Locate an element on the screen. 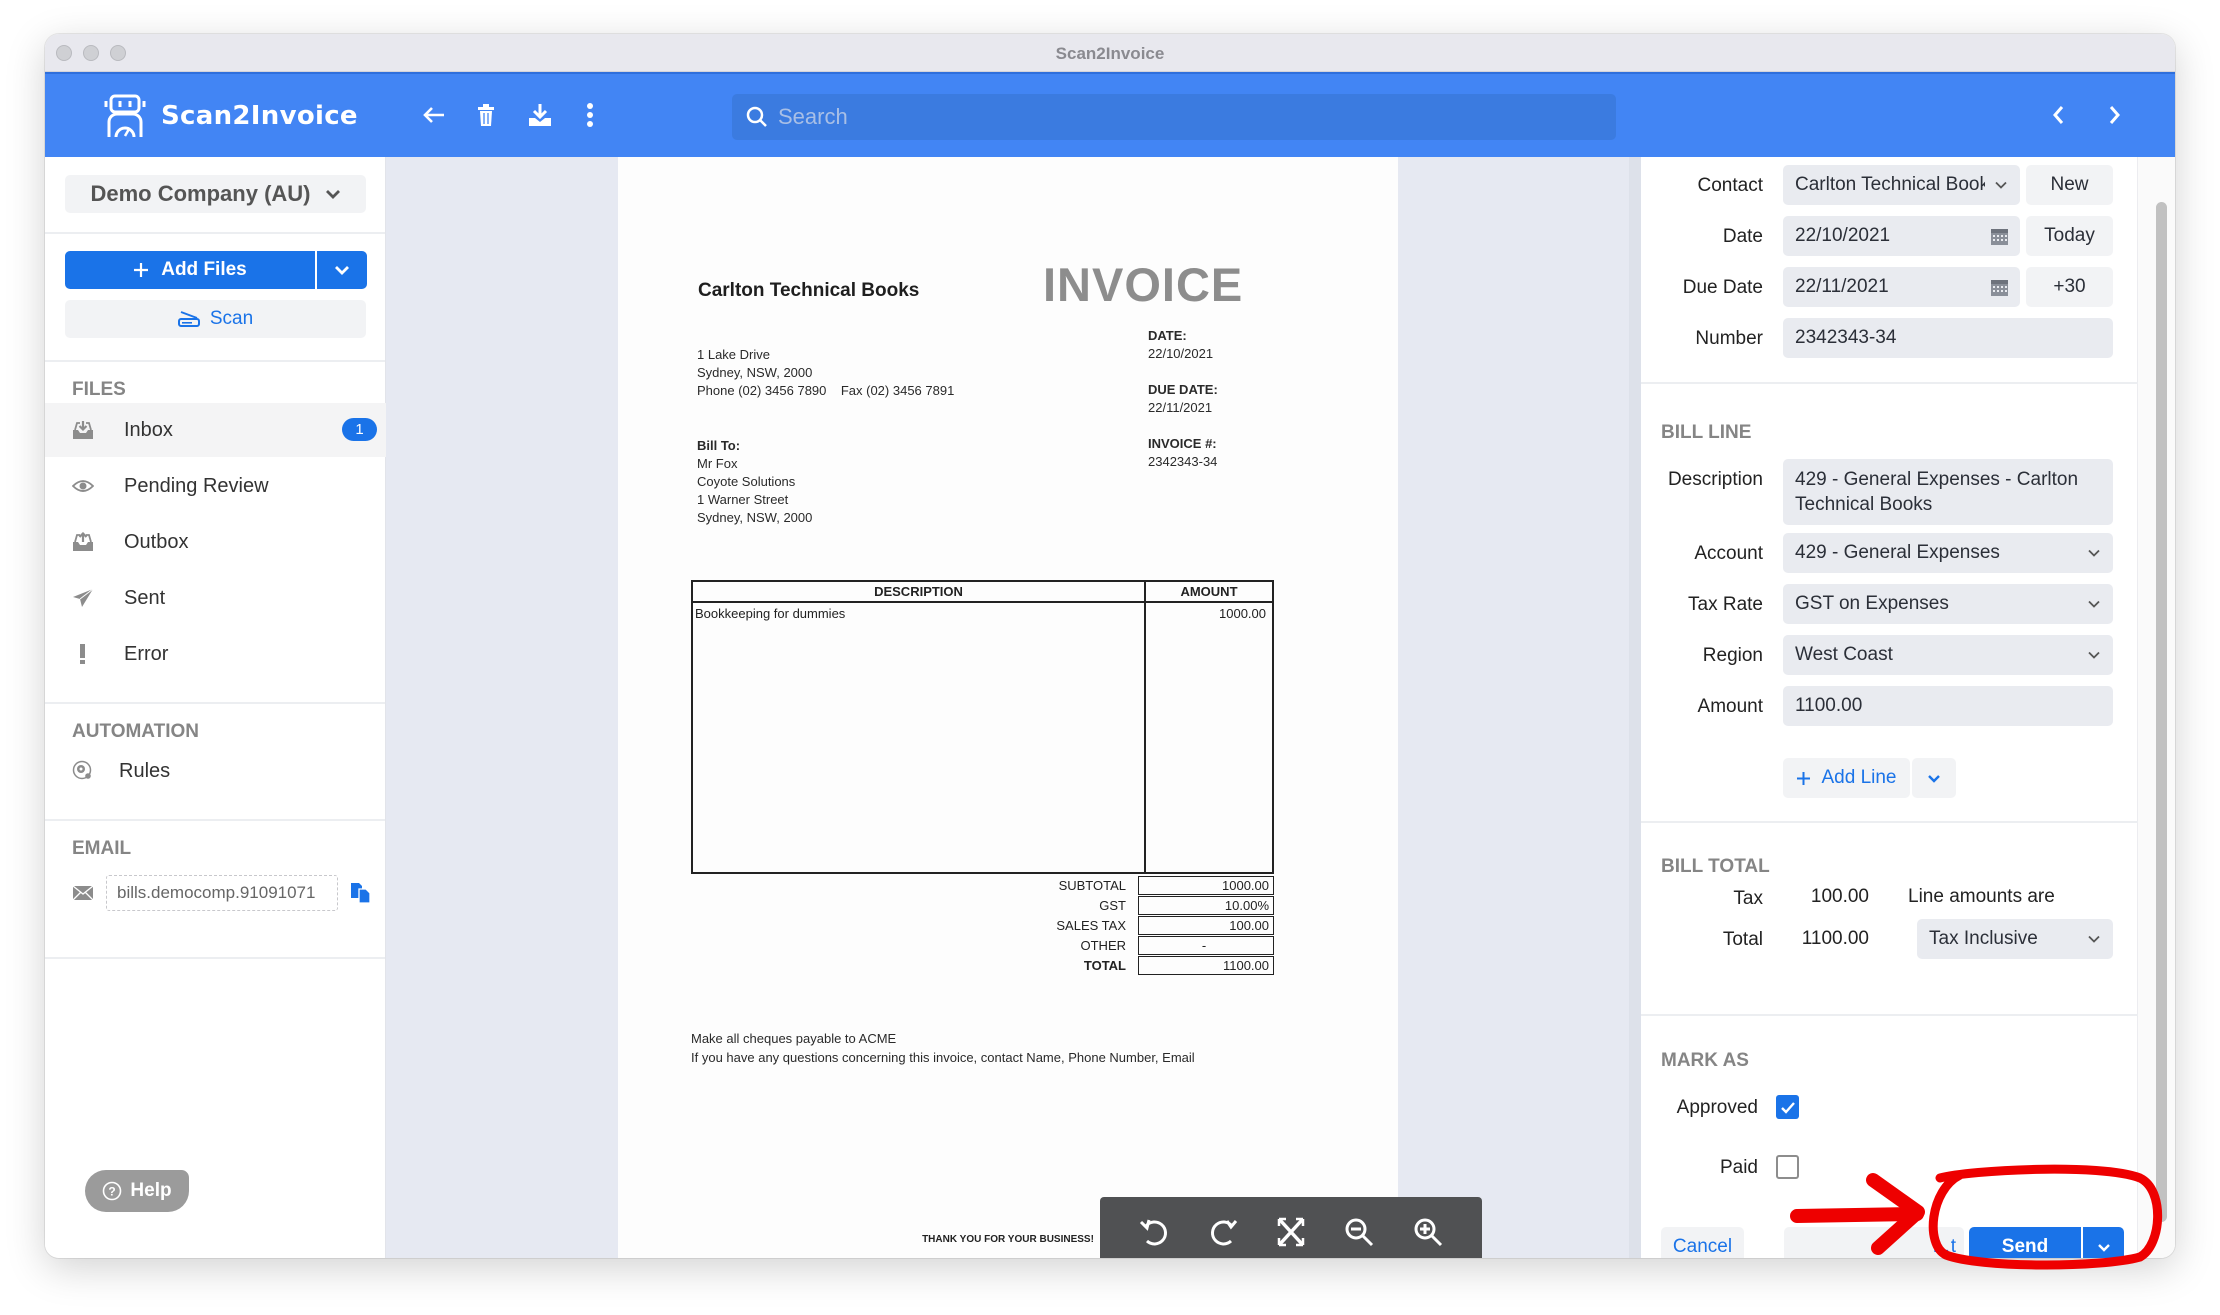  approved-label: Approved is located at coordinates (1717, 1107).